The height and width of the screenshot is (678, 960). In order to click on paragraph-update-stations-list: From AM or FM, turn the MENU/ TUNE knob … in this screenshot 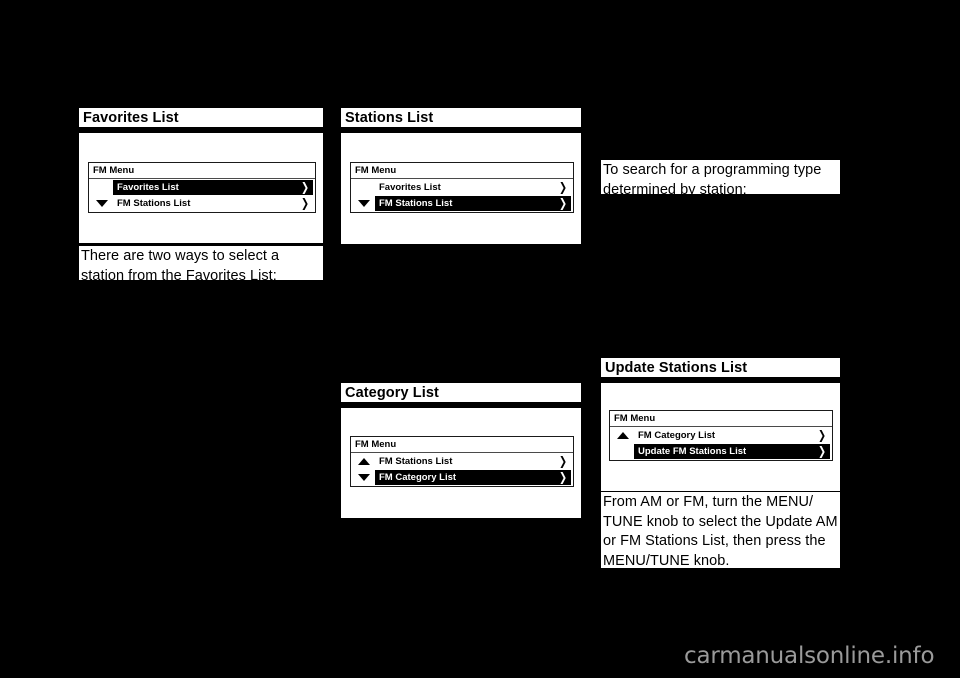, I will do `click(720, 530)`.